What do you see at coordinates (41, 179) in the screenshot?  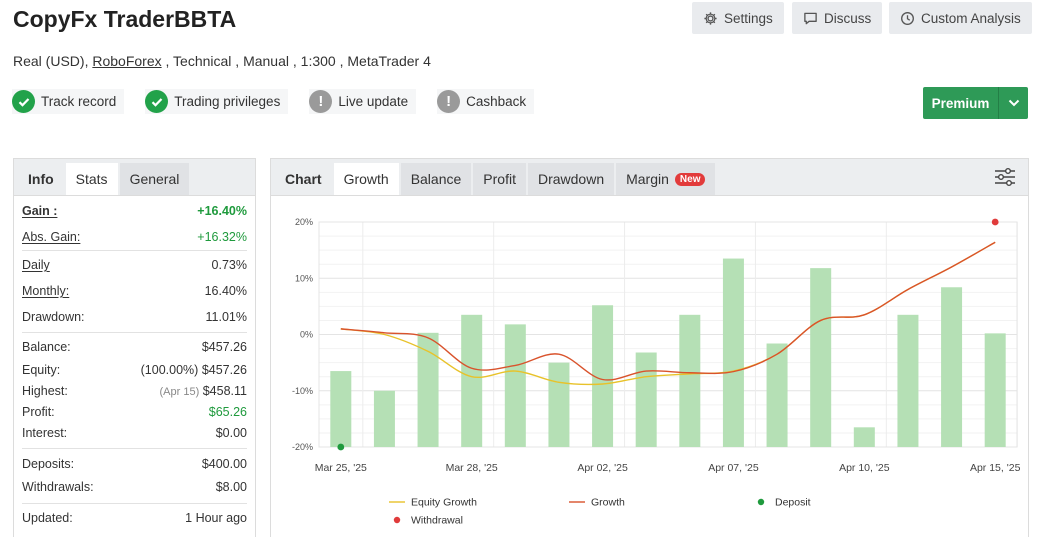 I see `tab-info: Info` at bounding box center [41, 179].